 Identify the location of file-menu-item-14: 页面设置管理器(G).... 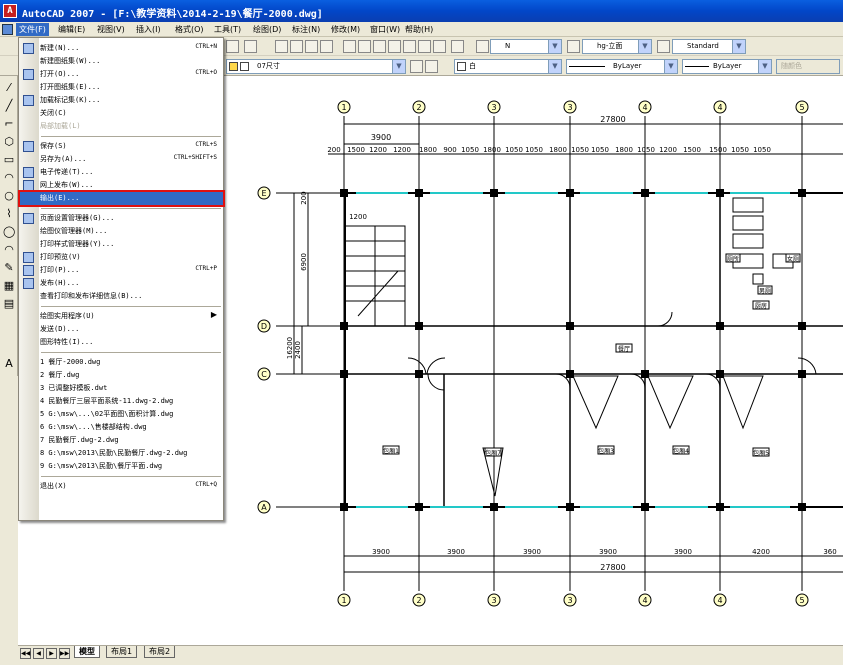
(121, 218).